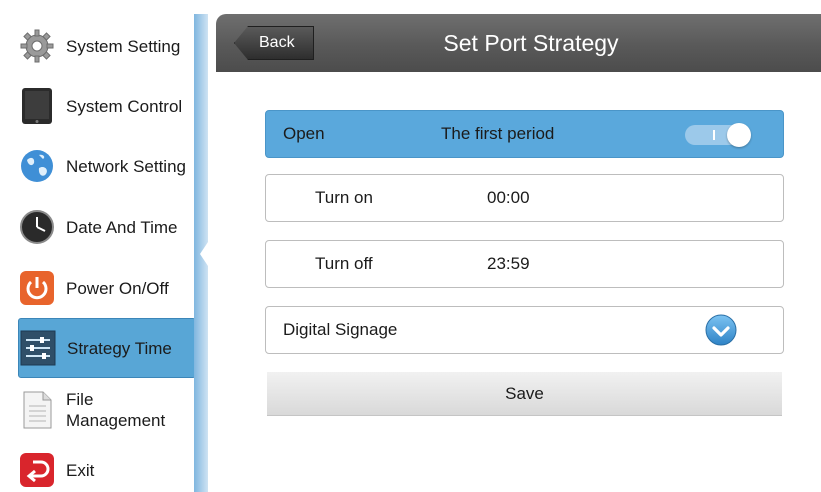  Describe the element at coordinates (37, 470) in the screenshot. I see `exit-icon` at that location.